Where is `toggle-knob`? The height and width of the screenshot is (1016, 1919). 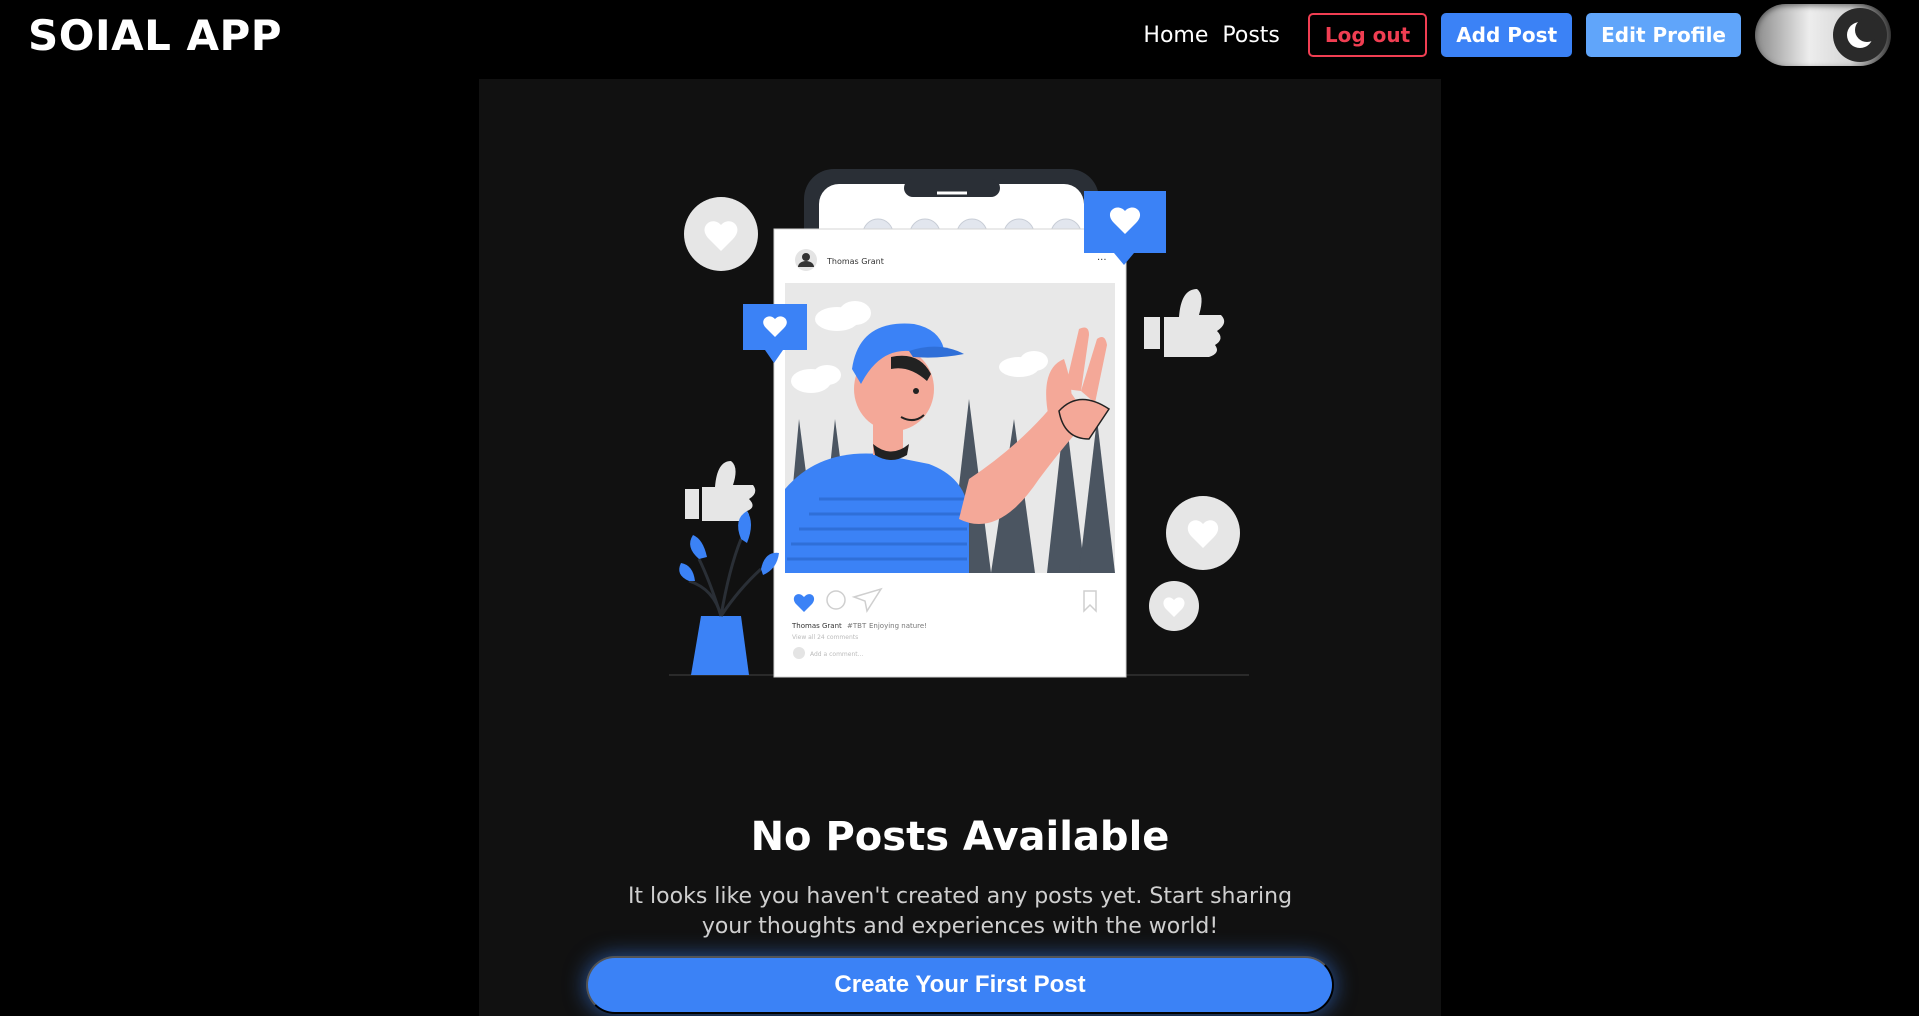
toggle-knob is located at coordinates (1860, 35).